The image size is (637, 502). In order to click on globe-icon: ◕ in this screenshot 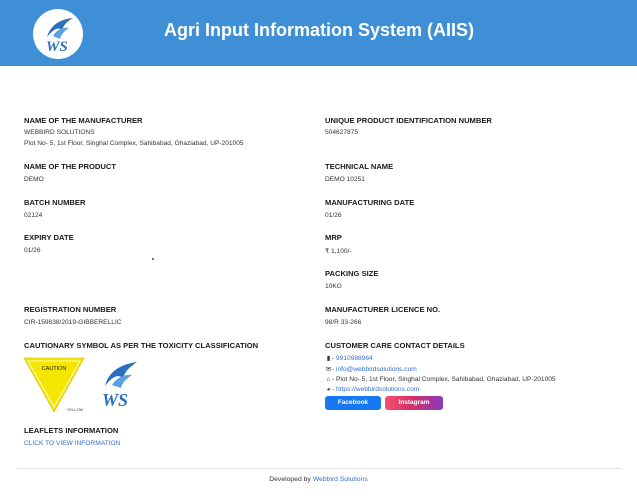, I will do `click(328, 389)`.